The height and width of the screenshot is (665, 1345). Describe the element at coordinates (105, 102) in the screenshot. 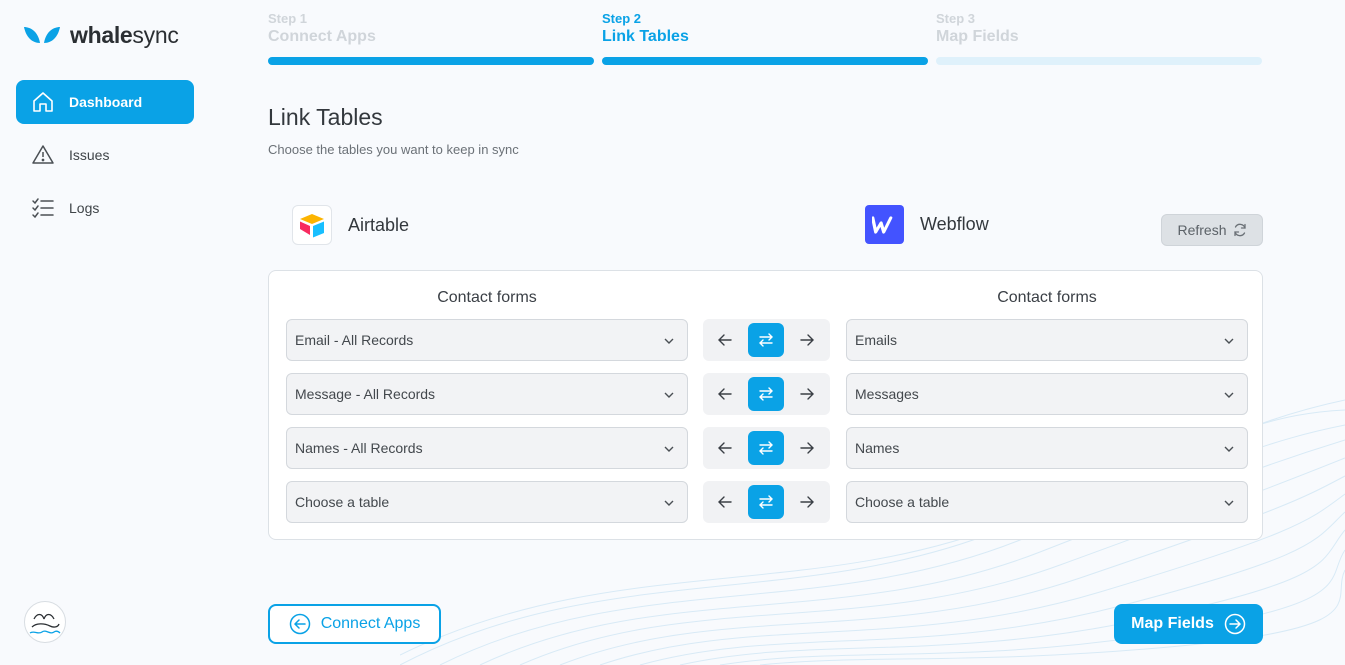

I see `sidebar-item-dashboard: Dashboard` at that location.